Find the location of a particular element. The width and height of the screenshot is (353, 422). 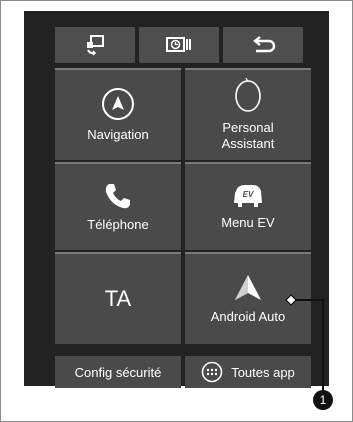

personal-assistant-label-line1: Personal is located at coordinates (248, 127).